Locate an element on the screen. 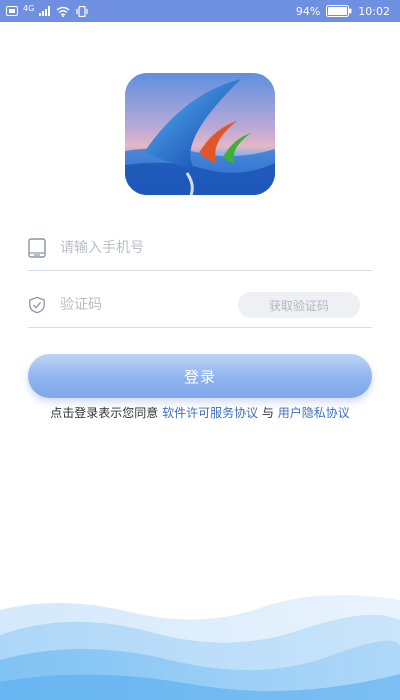  status-time: 10:02 is located at coordinates (374, 11).